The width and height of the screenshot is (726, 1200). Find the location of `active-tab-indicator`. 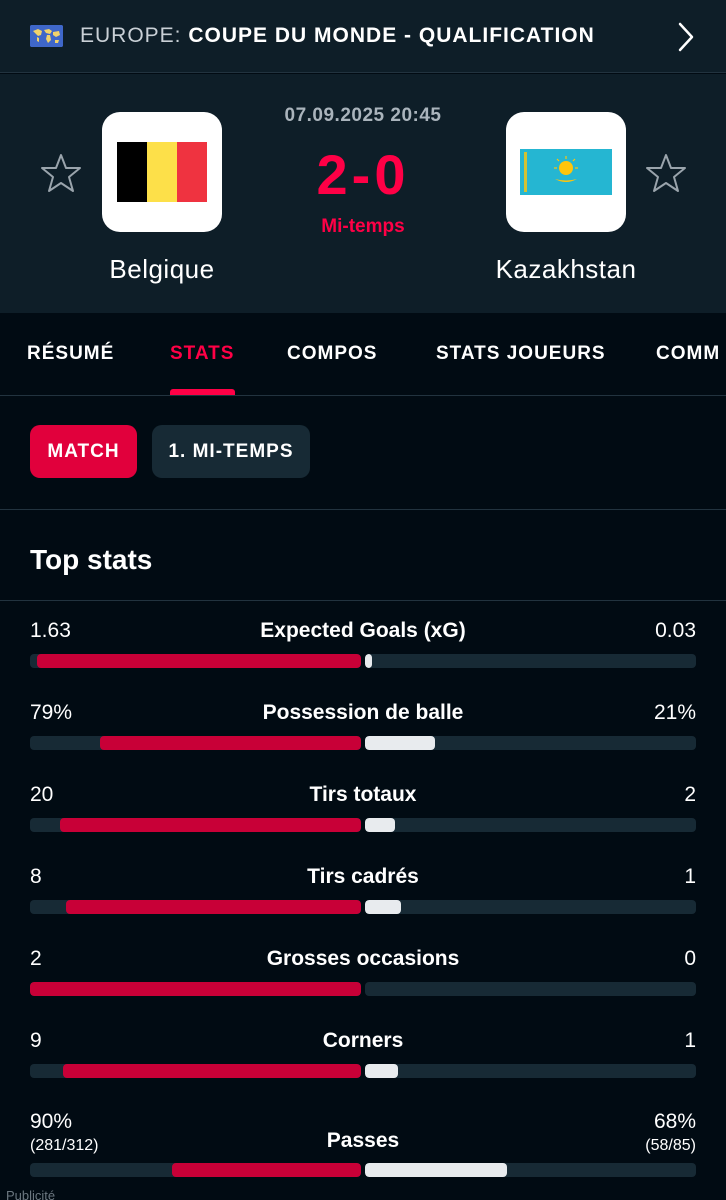

active-tab-indicator is located at coordinates (202, 392).